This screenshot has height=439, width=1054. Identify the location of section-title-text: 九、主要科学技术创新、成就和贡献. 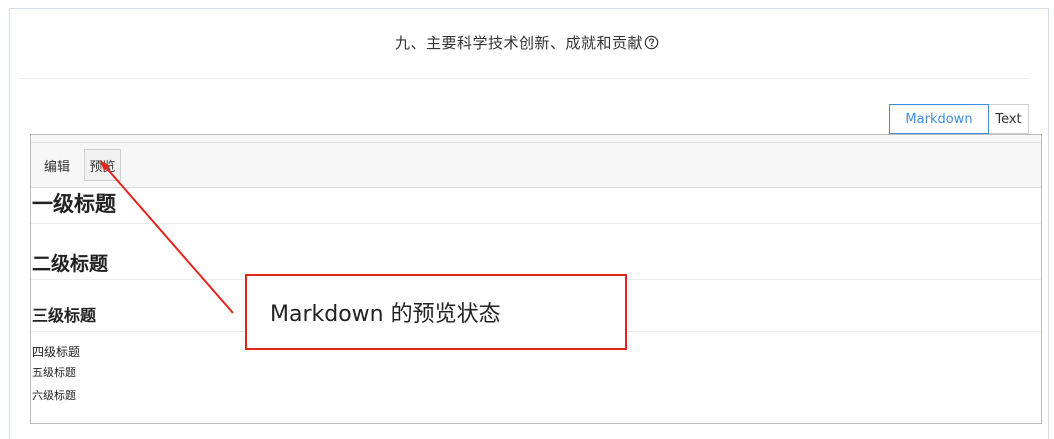
(518, 43).